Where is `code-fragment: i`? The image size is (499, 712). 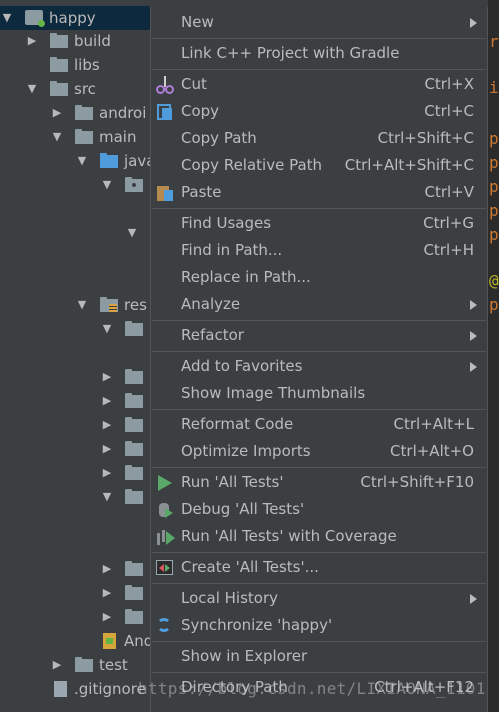 code-fragment: i is located at coordinates (494, 87).